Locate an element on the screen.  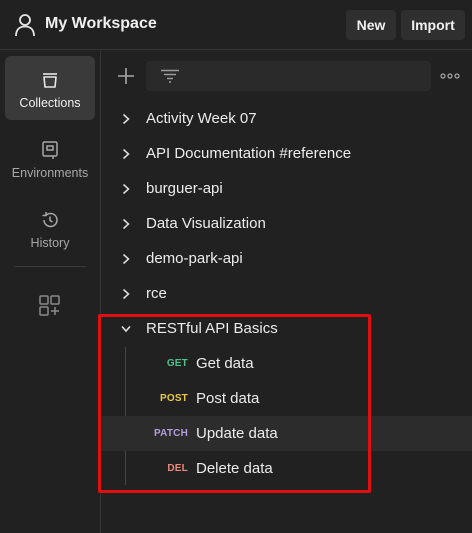
collection-item: demo-park-api is located at coordinates (286, 258).